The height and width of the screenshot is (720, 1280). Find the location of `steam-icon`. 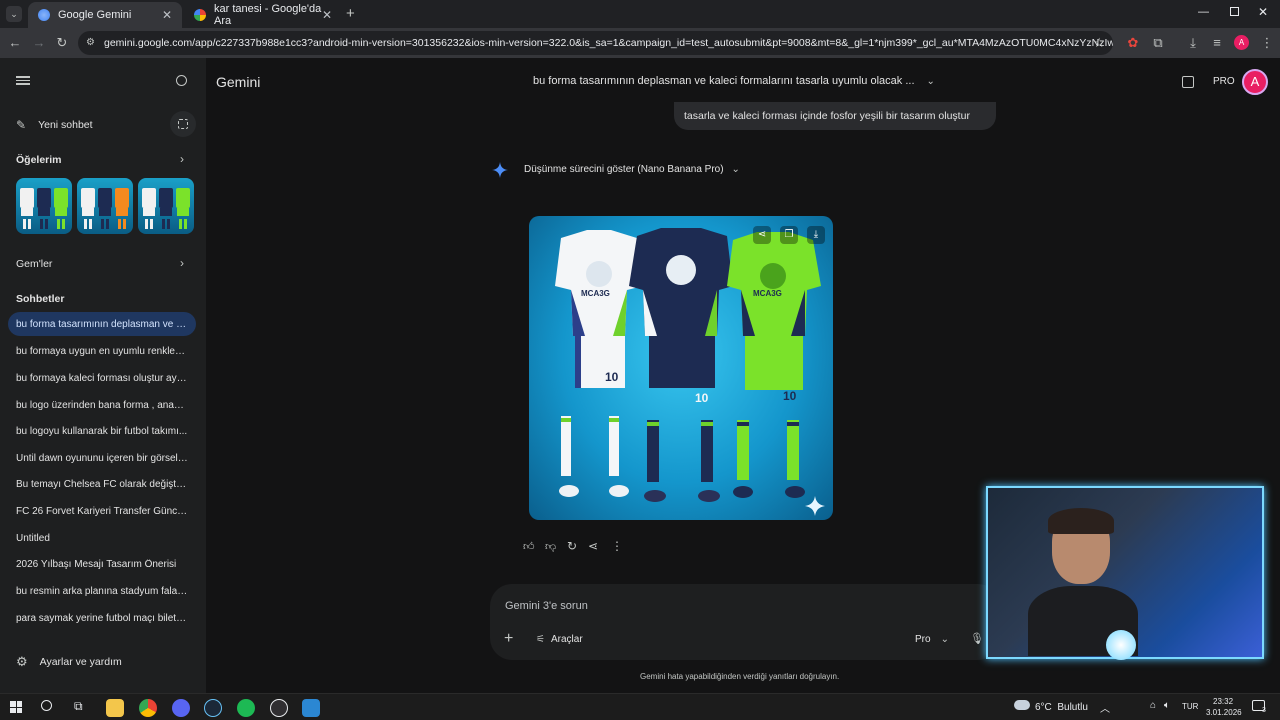

steam-icon is located at coordinates (213, 708).